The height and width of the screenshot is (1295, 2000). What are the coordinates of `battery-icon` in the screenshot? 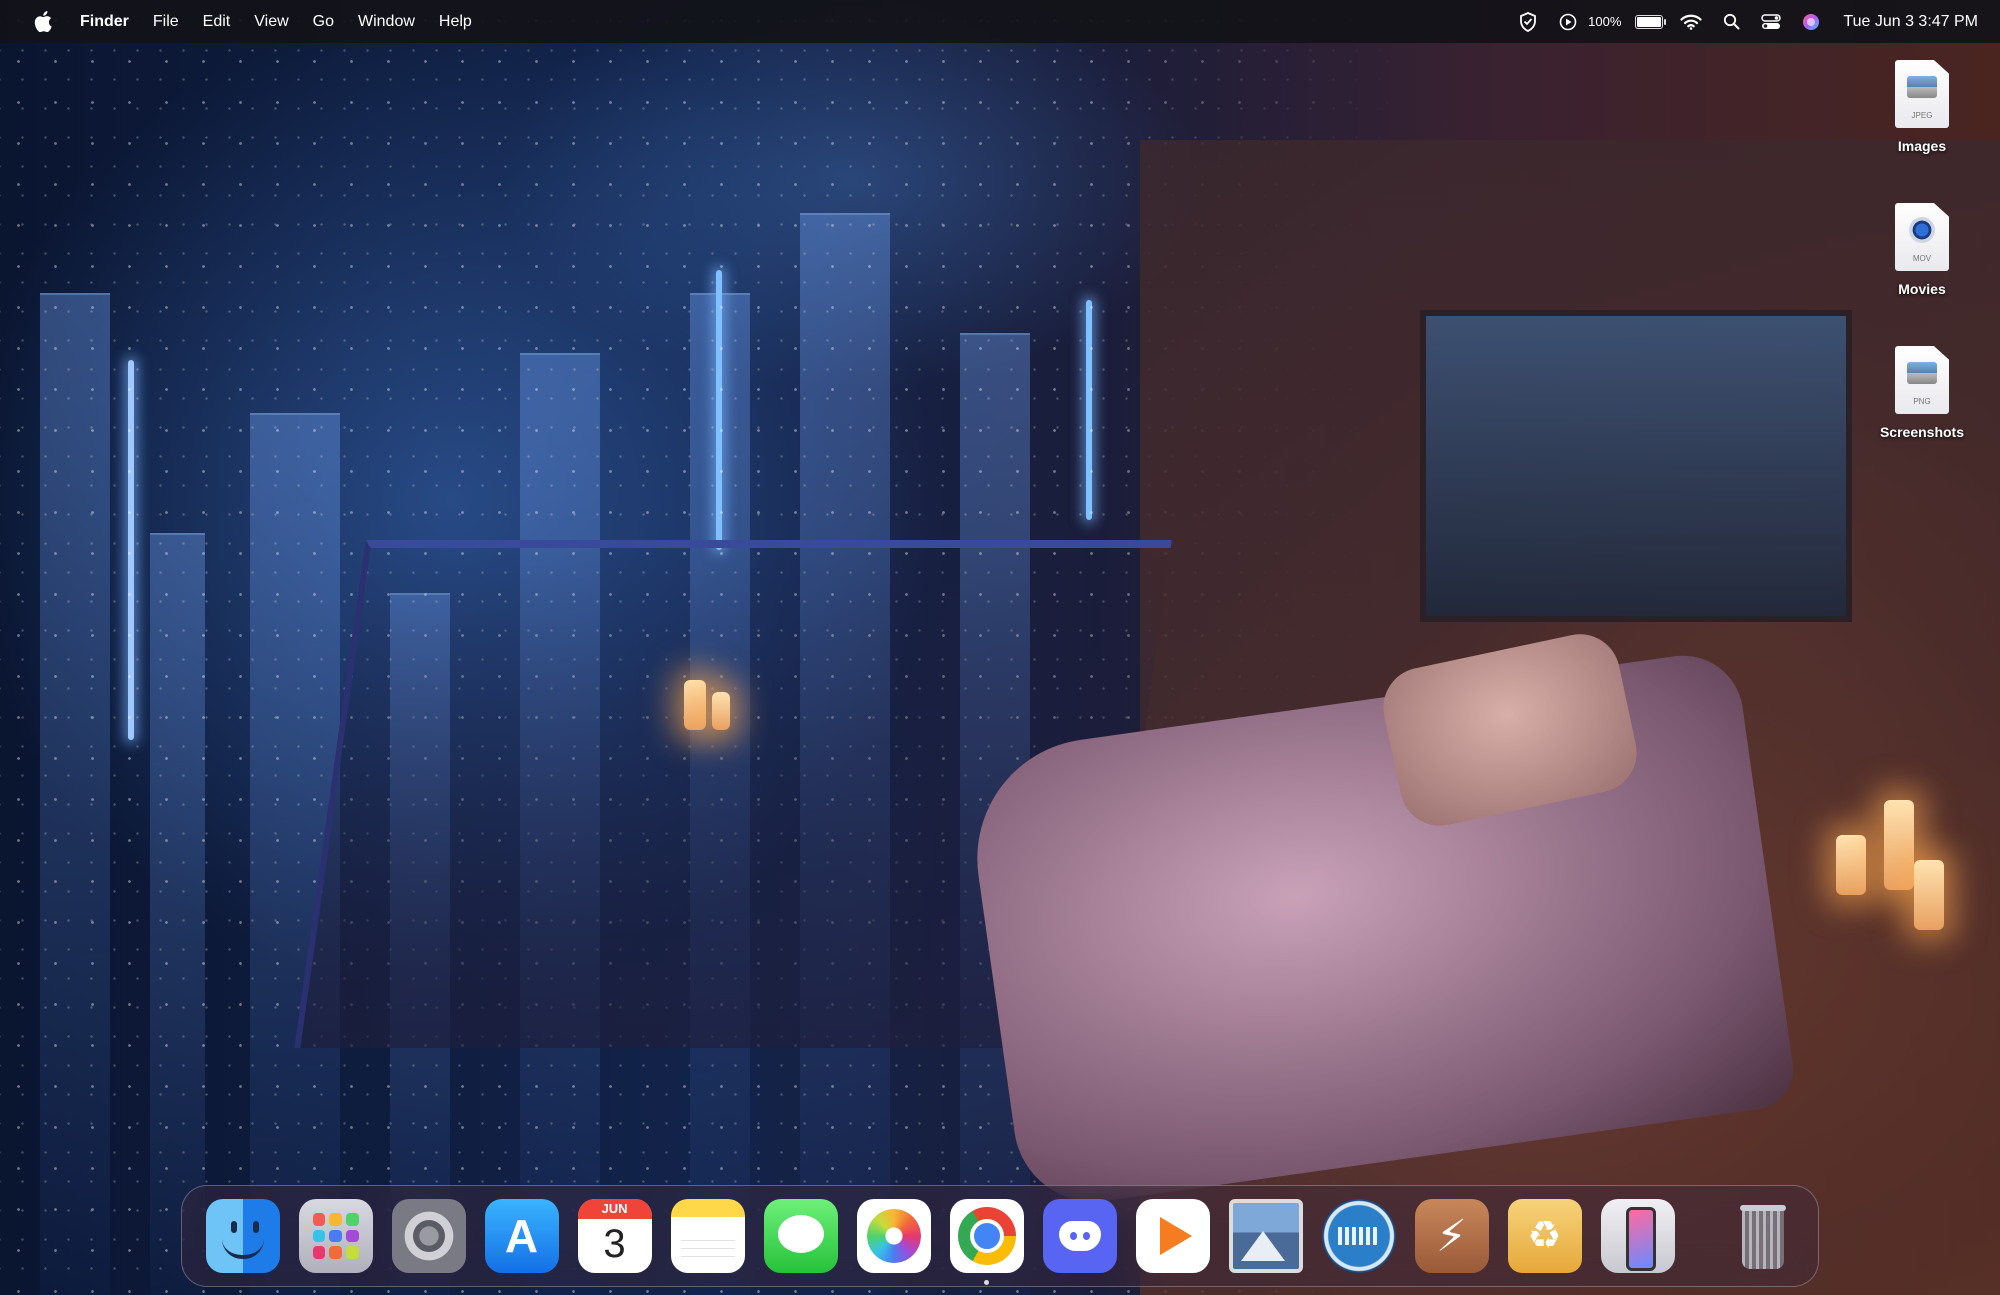 It's located at (1649, 21).